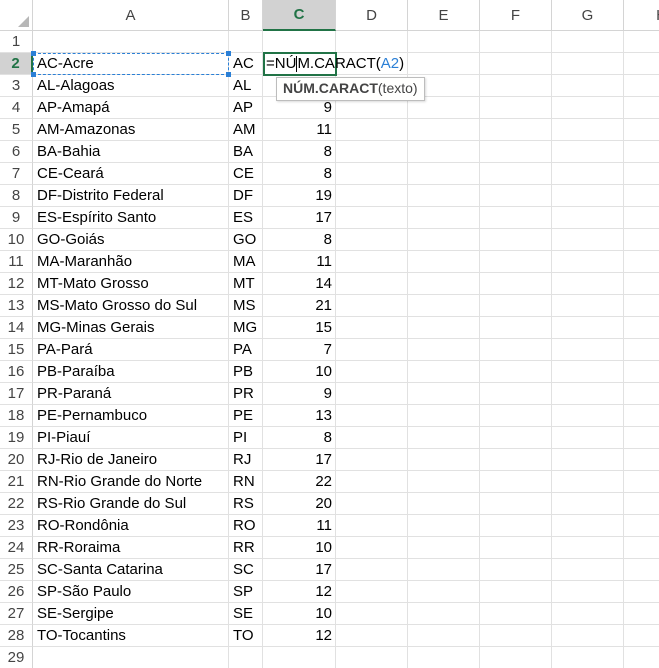  I want to click on cell-a24: RR-Roraima, so click(131, 548).